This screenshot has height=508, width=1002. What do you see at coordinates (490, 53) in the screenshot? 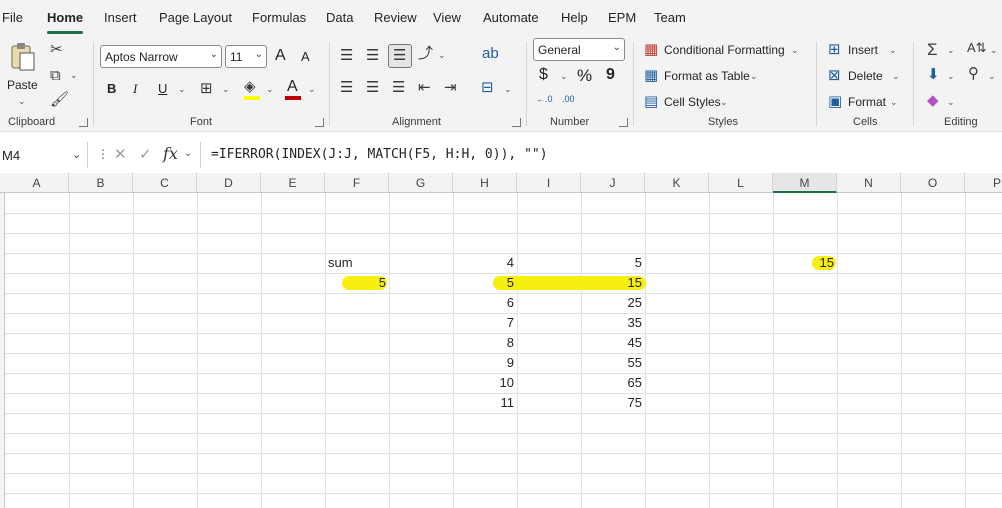
I see `wrap-text-icon: ab` at bounding box center [490, 53].